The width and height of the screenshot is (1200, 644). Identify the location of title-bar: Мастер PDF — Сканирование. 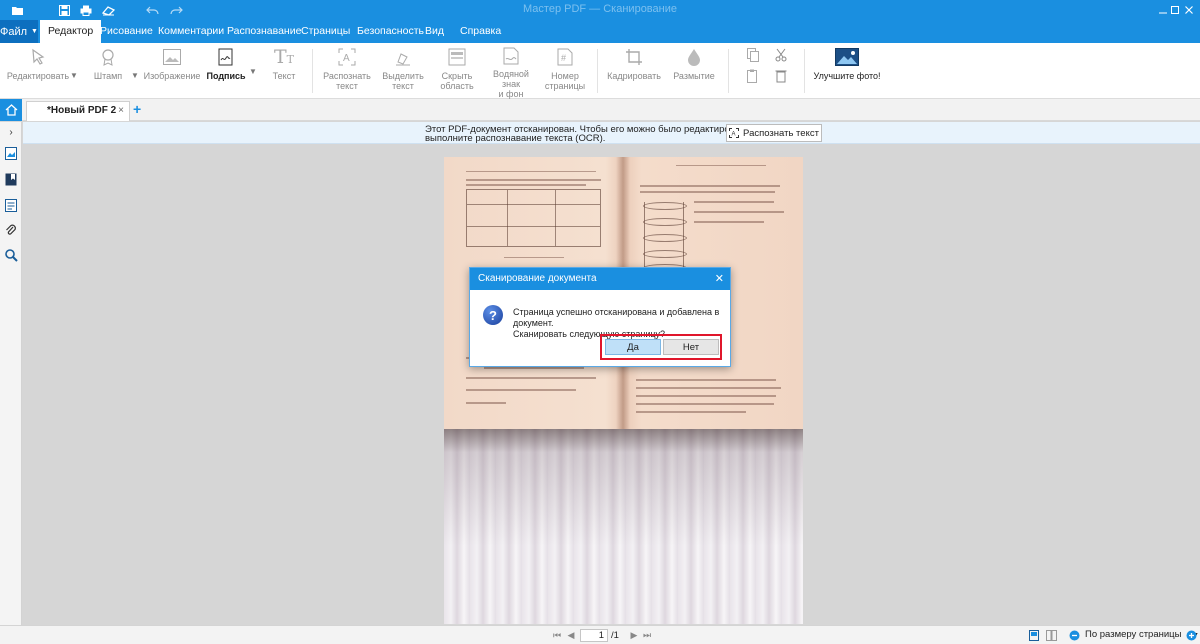
(600, 10).